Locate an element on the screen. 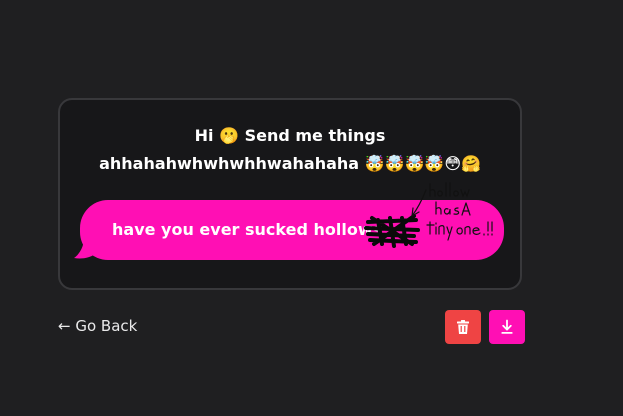 The image size is (623, 416). trash-icon is located at coordinates (463, 327).